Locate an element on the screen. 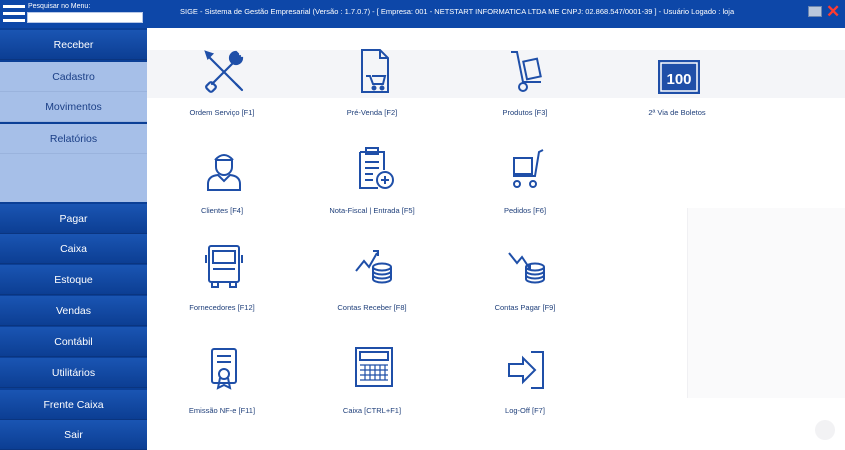 This screenshot has width=845, height=450. sidebar-item-vendas: Vendas is located at coordinates (73, 311).